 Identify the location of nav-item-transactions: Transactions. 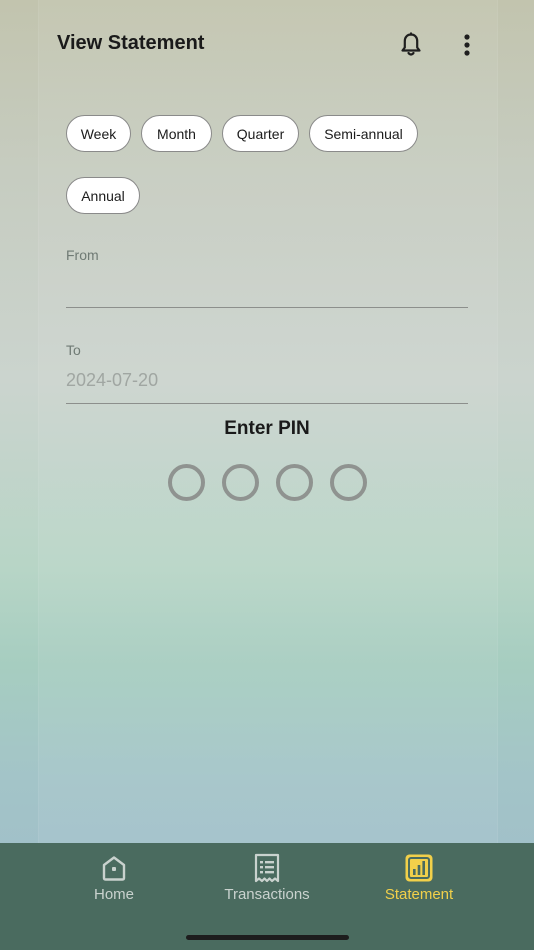
(267, 878).